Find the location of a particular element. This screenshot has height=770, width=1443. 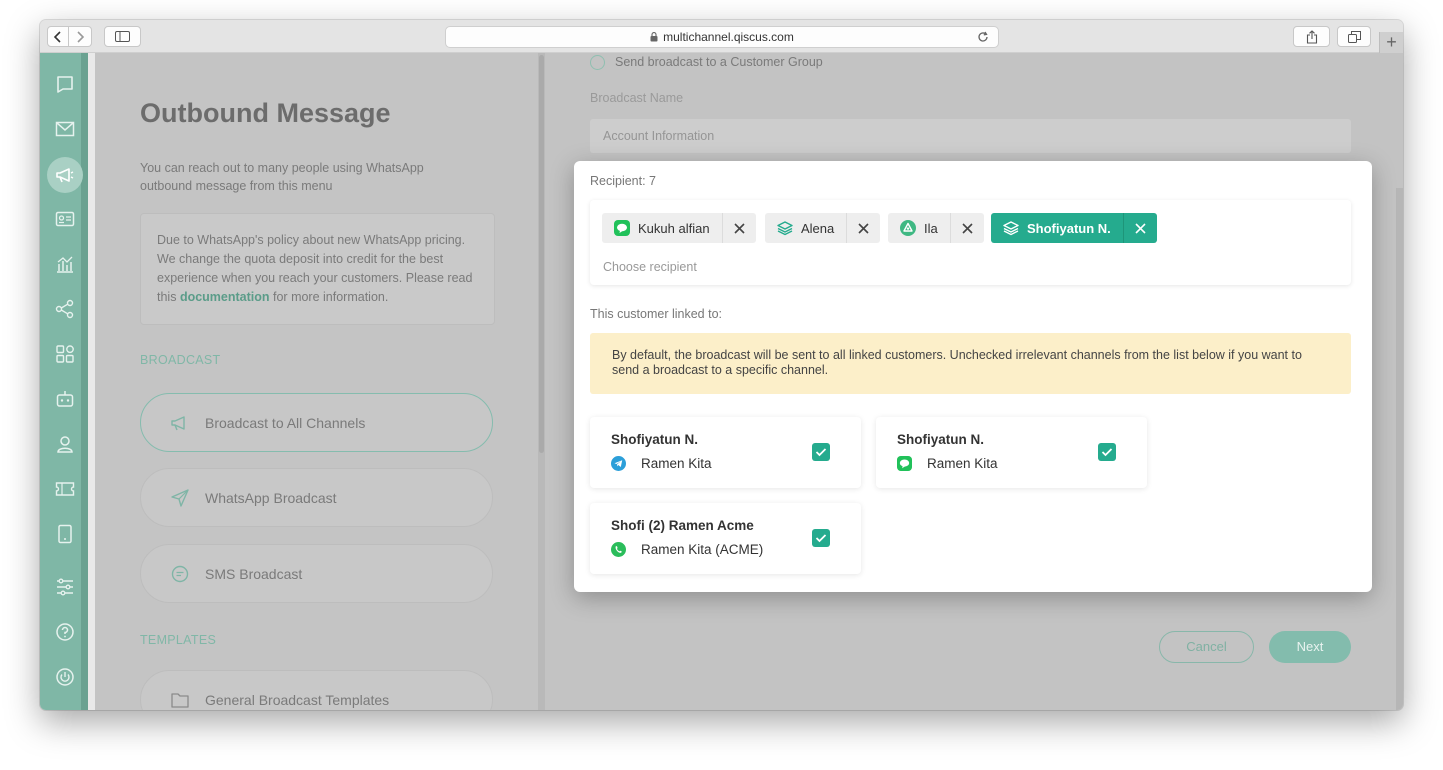

linked-heading: This customer linked to: is located at coordinates (656, 314).